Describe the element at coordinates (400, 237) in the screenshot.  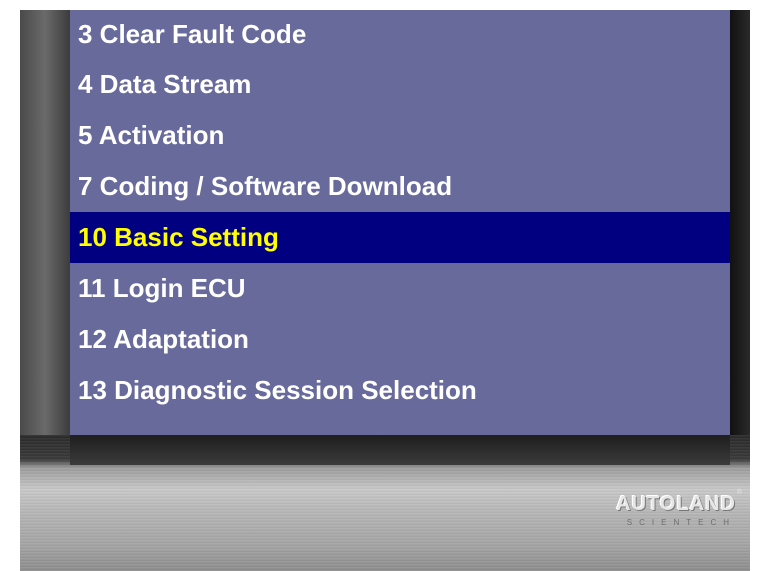
I see `menu-item-basic-setting: 10 Basic Setting` at that location.